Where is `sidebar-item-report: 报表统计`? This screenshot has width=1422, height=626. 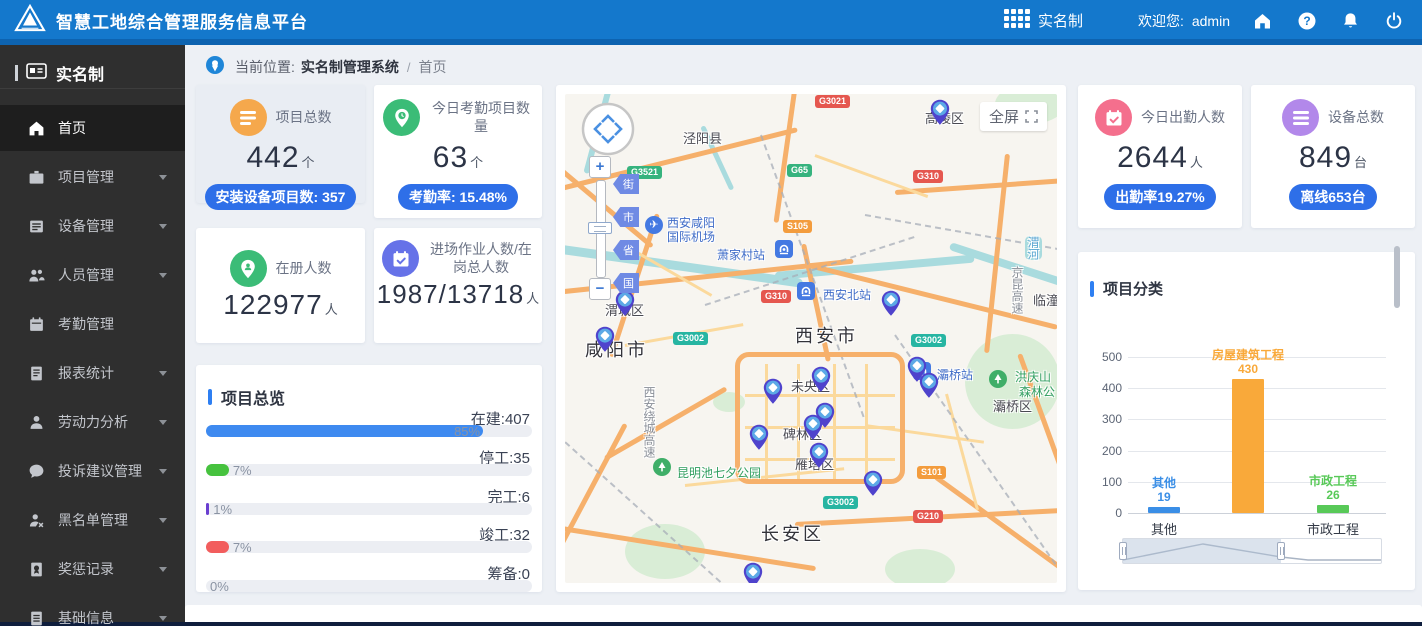
sidebar-item-report: 报表统计 is located at coordinates (92, 373).